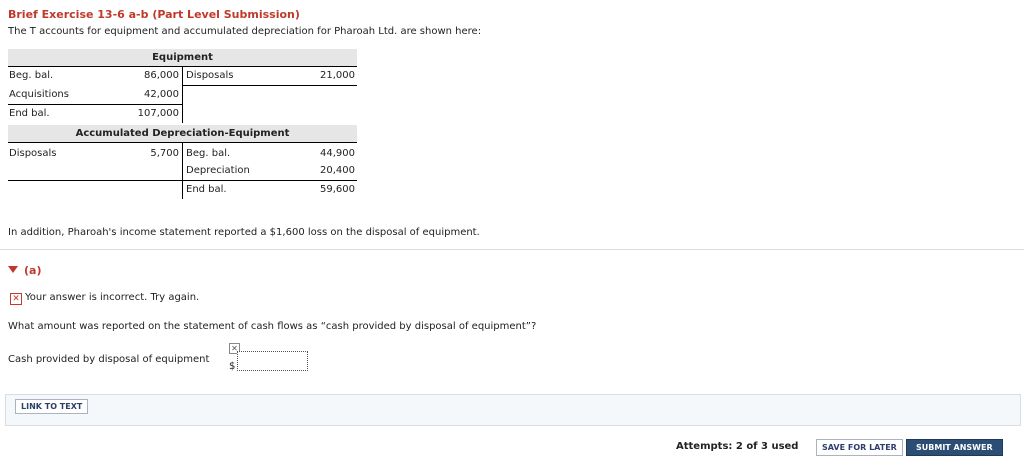 The width and height of the screenshot is (1024, 473). What do you see at coordinates (158, 113) in the screenshot?
I see `row-amount: 107,000` at bounding box center [158, 113].